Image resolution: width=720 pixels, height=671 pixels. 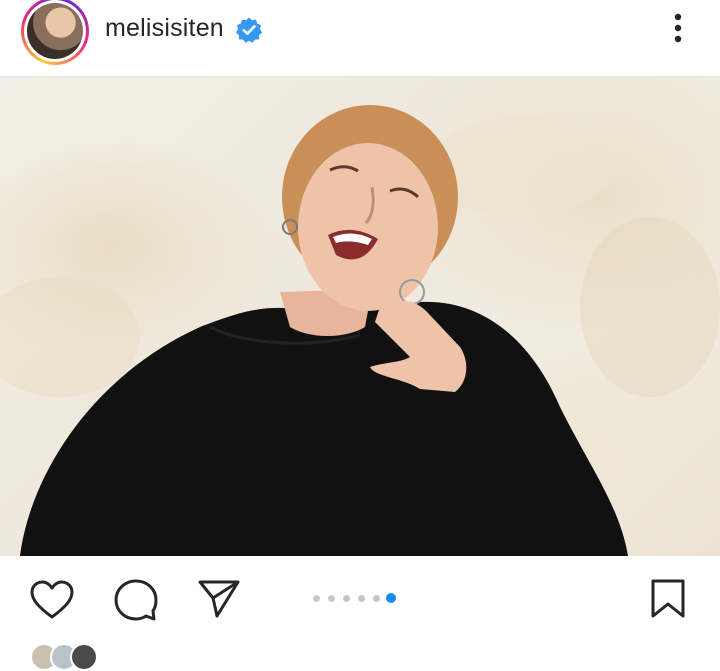 I want to click on avatar, so click(x=84, y=657).